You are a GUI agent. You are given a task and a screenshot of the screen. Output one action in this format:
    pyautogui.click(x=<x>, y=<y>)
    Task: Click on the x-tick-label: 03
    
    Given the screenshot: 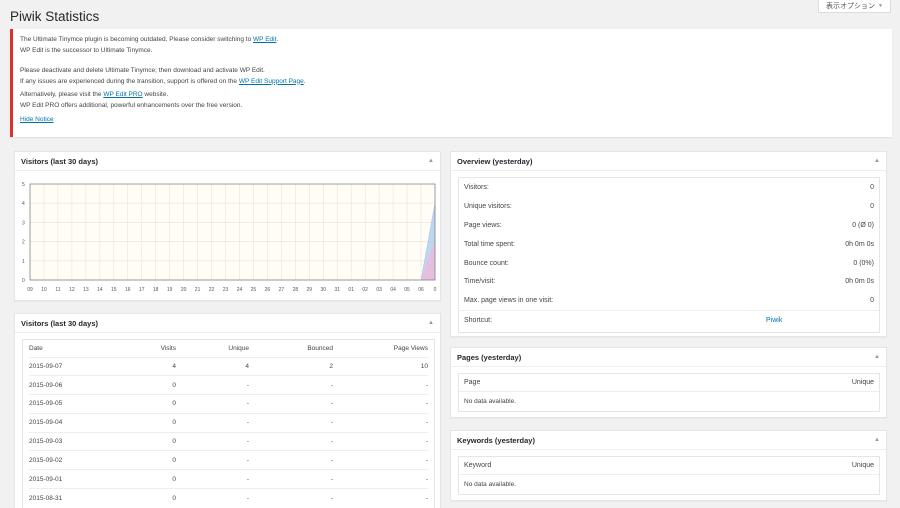 What is the action you would take?
    pyautogui.click(x=379, y=290)
    